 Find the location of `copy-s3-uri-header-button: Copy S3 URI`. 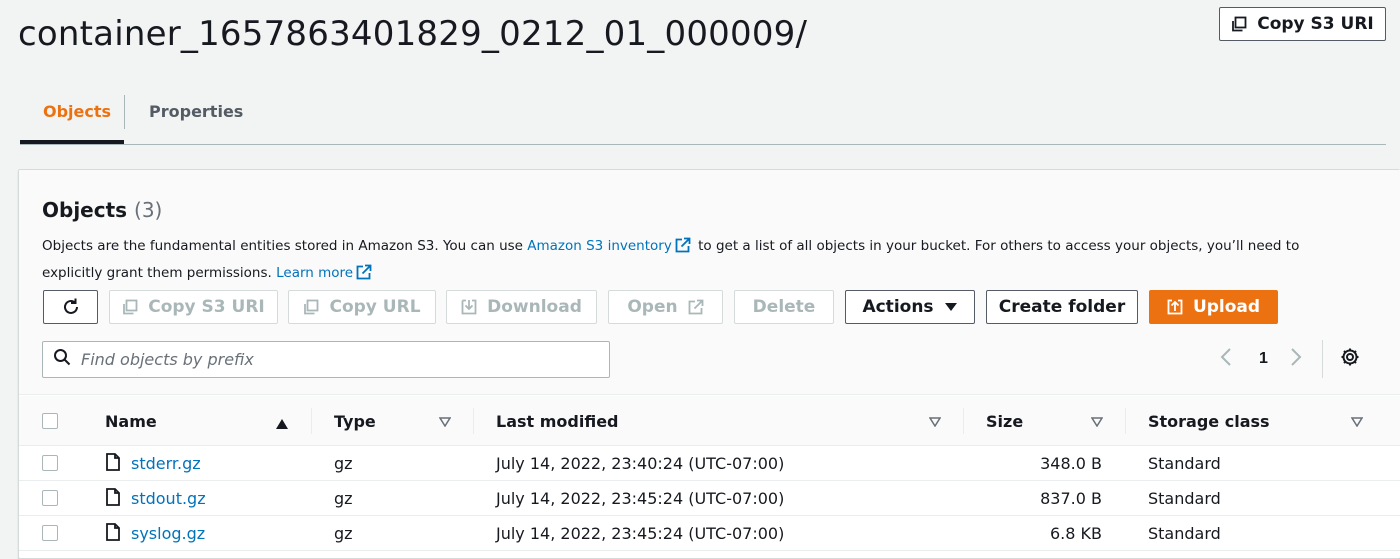

copy-s3-uri-header-button: Copy S3 URI is located at coordinates (1302, 24).